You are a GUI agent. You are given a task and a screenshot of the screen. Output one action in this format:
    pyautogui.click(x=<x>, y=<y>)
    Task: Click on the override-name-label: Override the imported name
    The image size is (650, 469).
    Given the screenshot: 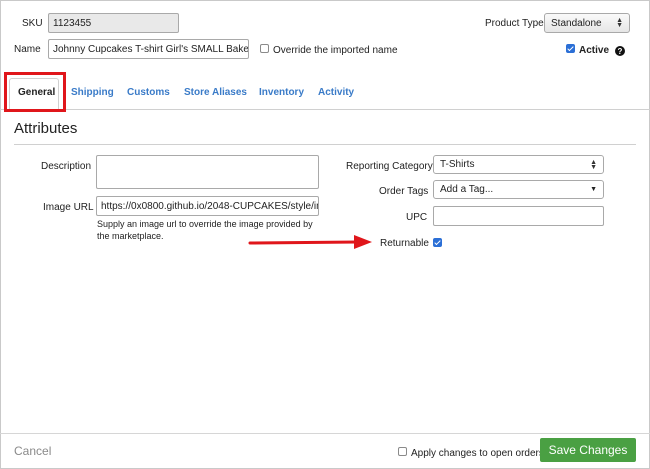 What is the action you would take?
    pyautogui.click(x=335, y=50)
    